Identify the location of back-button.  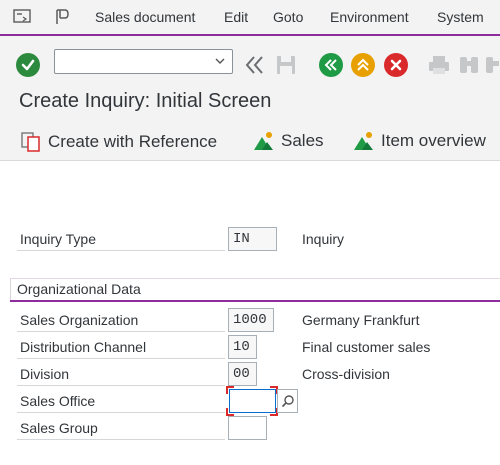
(331, 65).